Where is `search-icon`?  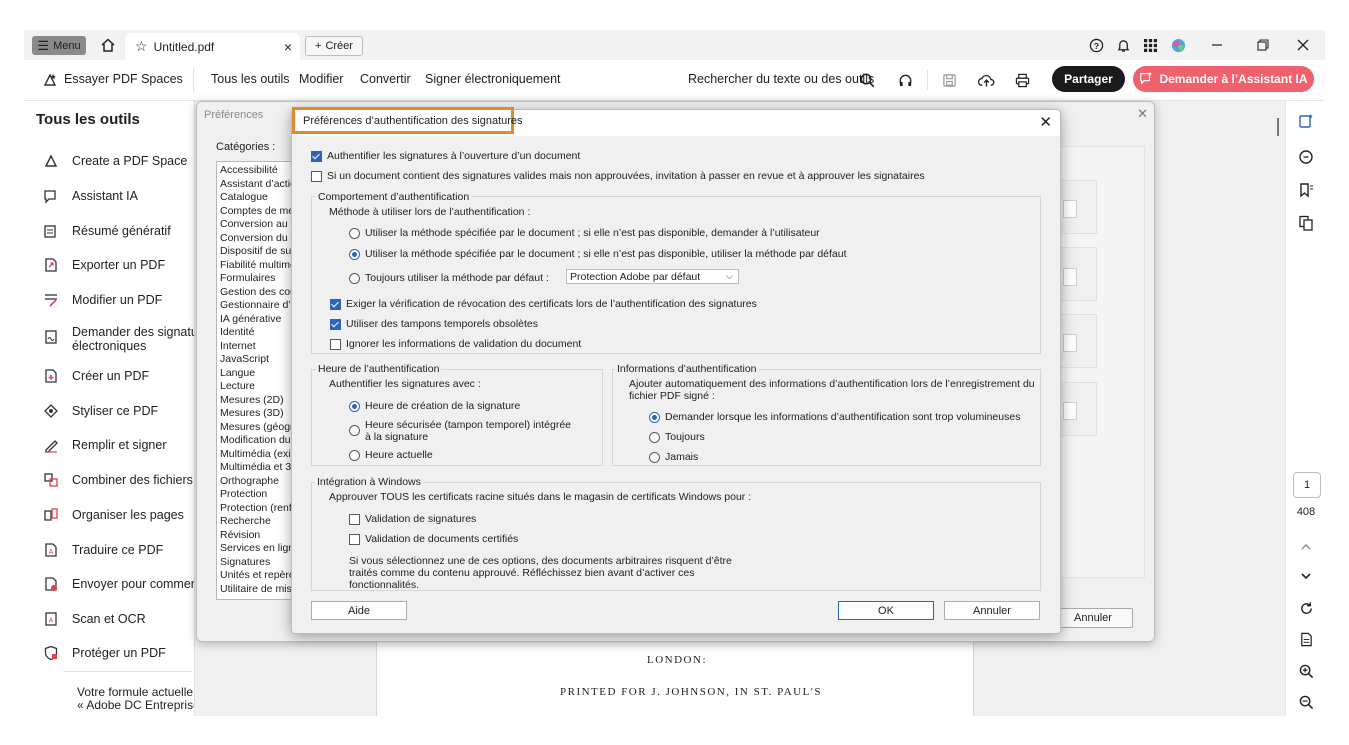
search-icon is located at coordinates (867, 80).